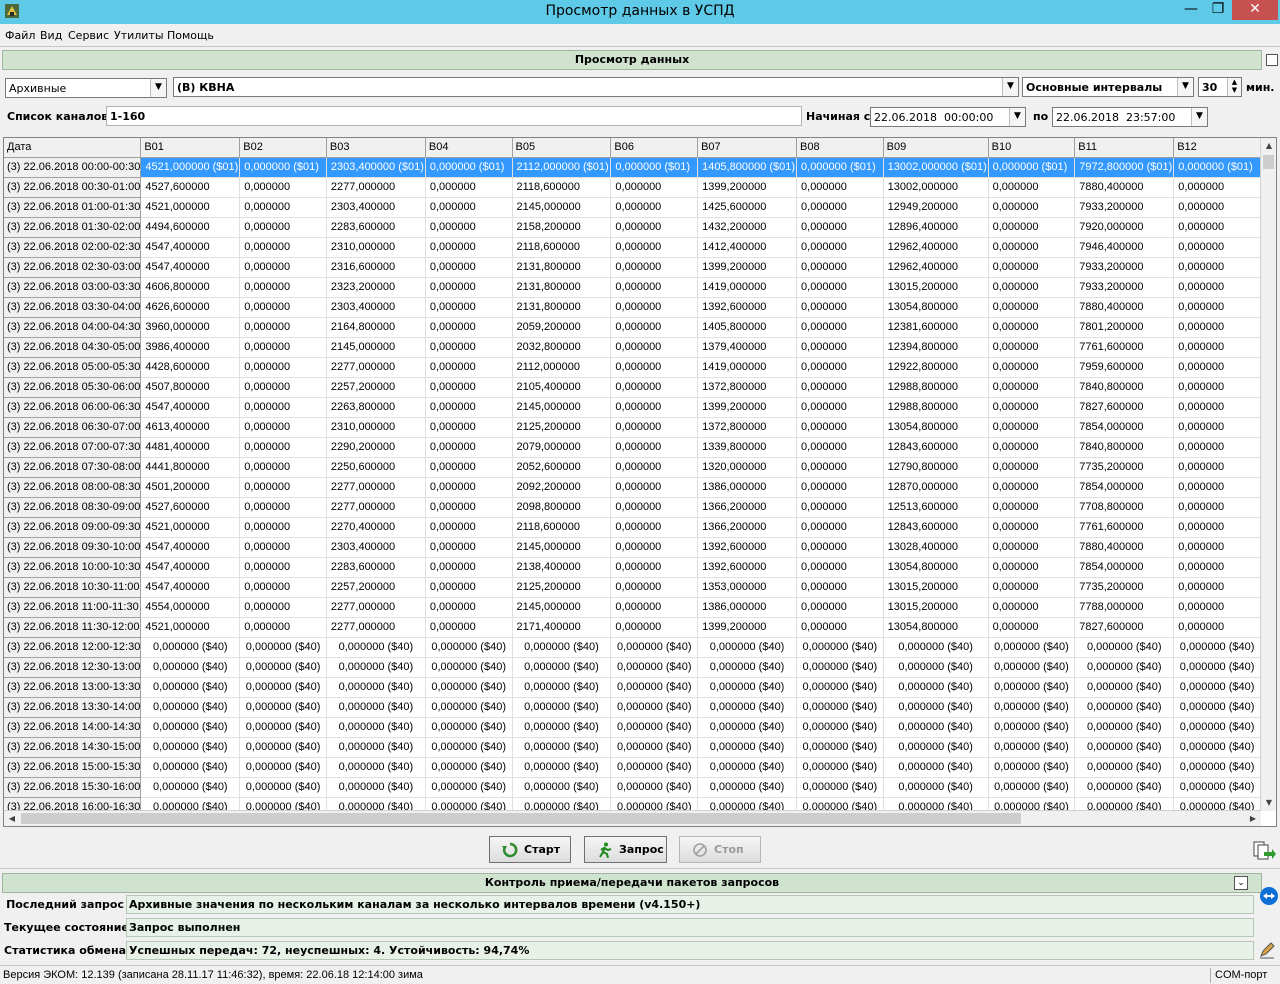  I want to click on table-cell: 4547,400000, so click(190, 267).